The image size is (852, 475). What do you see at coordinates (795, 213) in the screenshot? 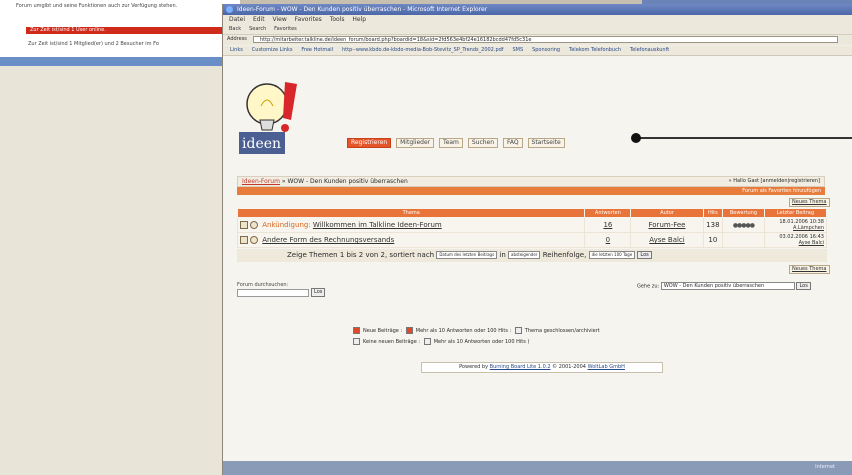
I see `col-last-post: Letzter Beitrag` at bounding box center [795, 213].